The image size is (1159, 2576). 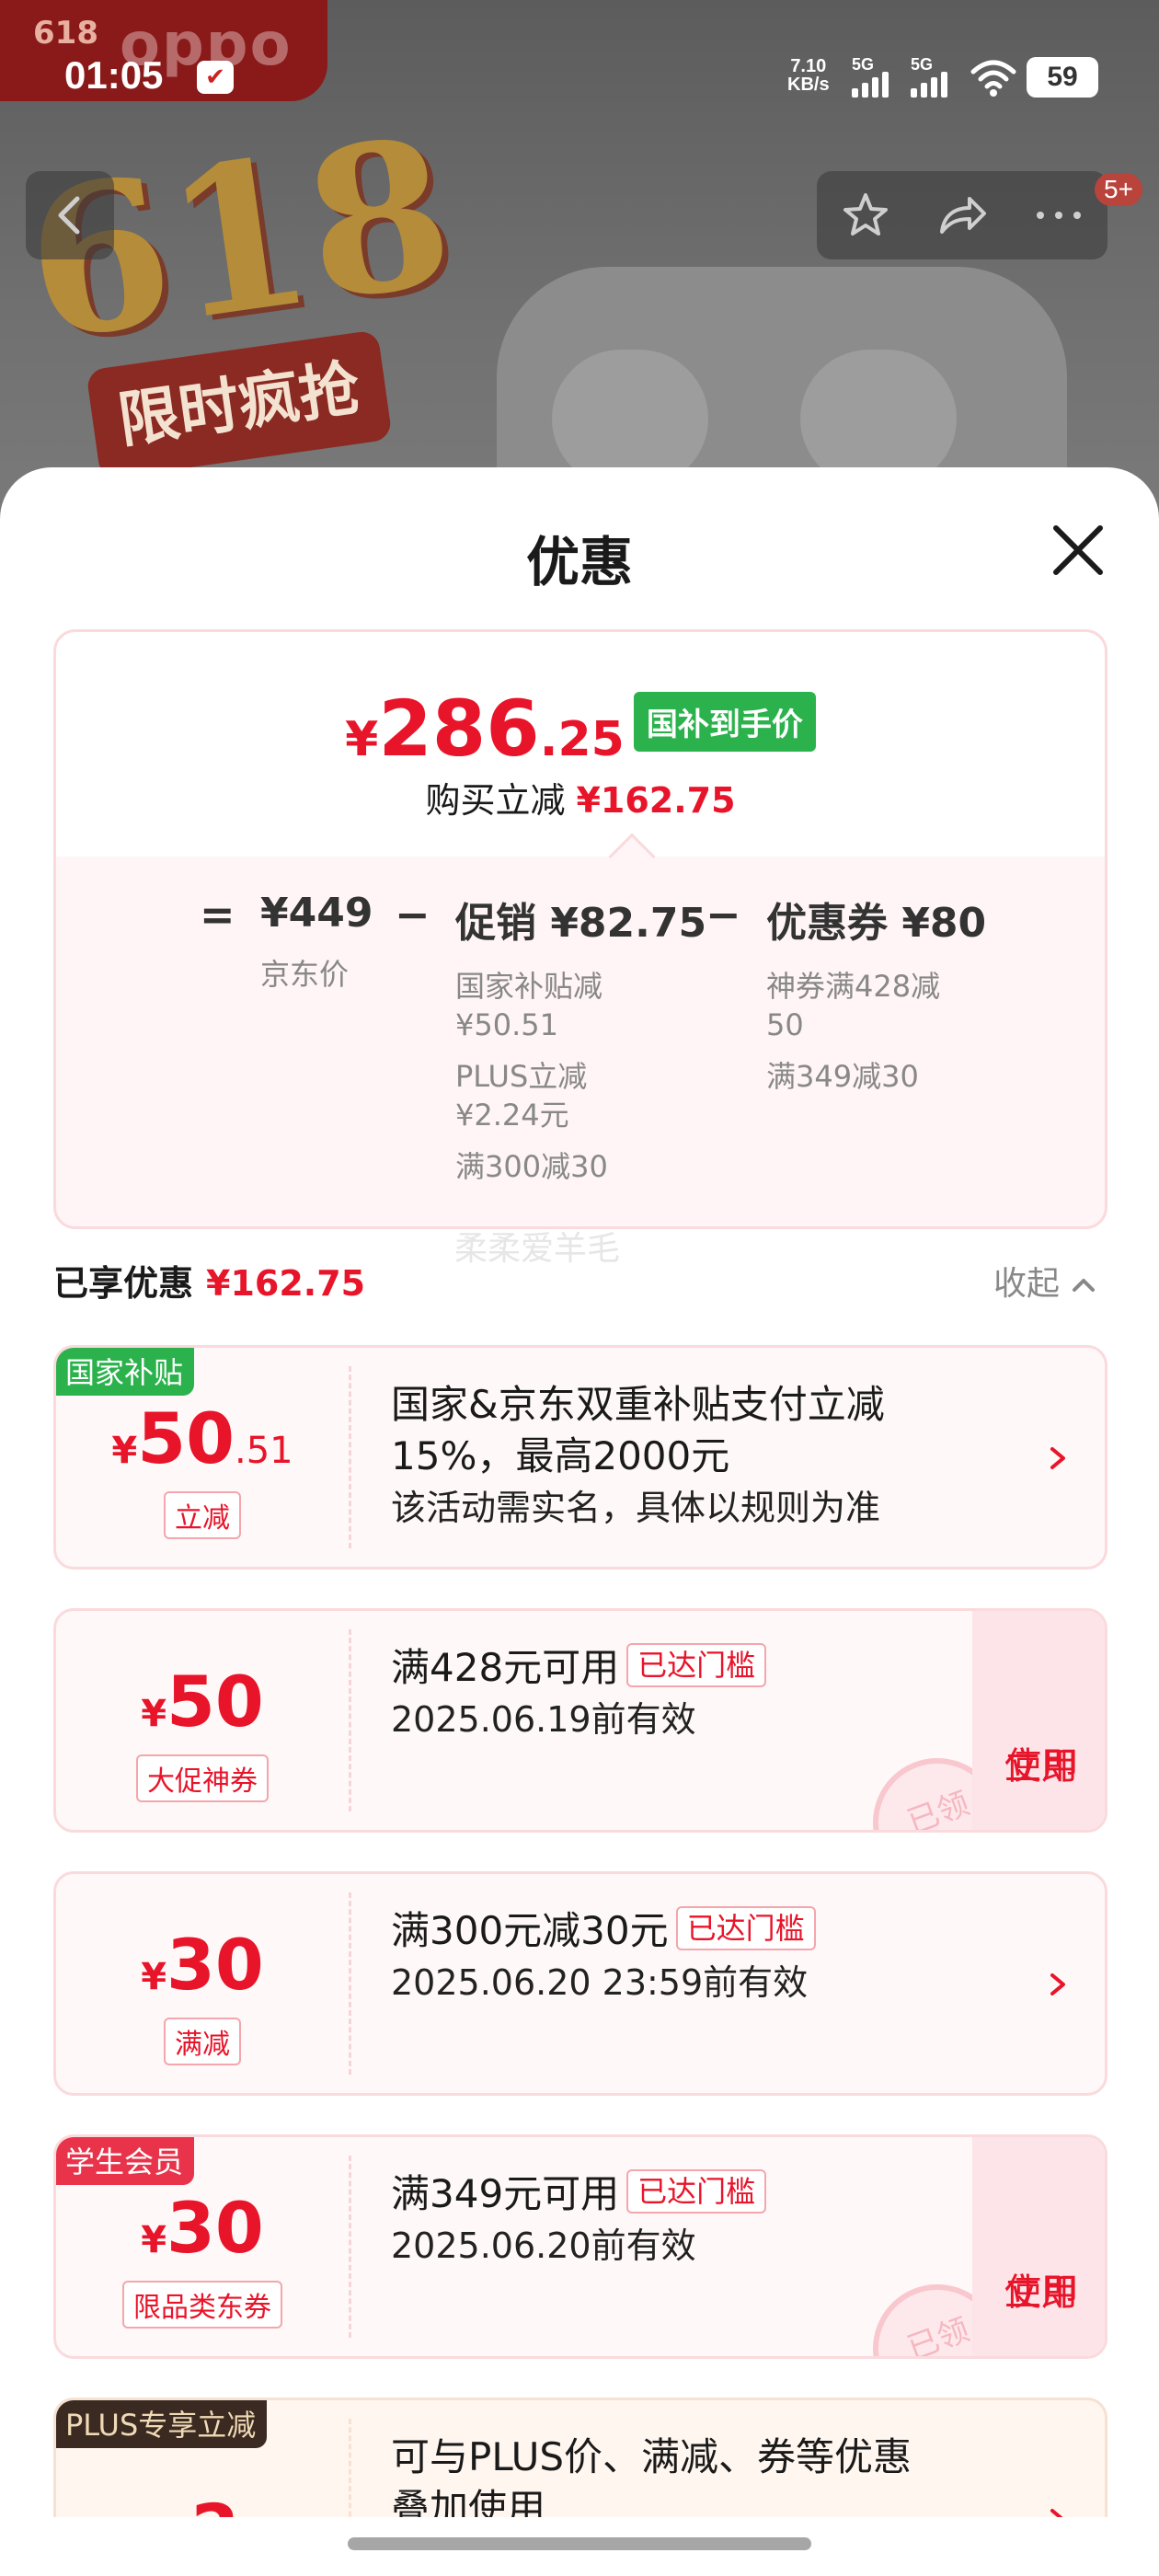 I want to click on home-indicator, so click(x=579, y=2543).